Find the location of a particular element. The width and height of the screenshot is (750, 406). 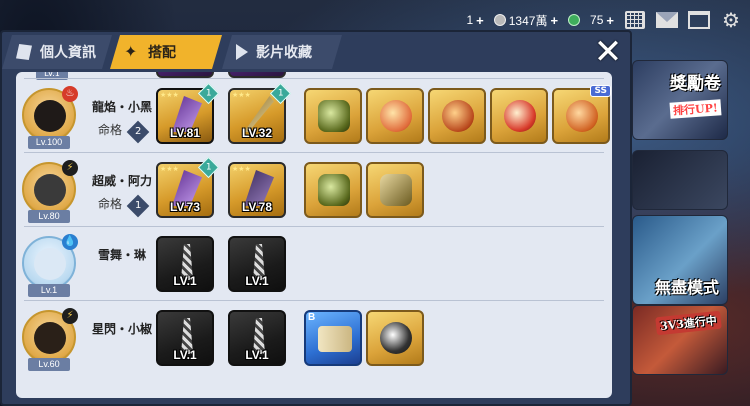

character-row: 💧 Lv.1 雪舞・琳 LV.1 LV.1 is located at coordinates (314, 265).